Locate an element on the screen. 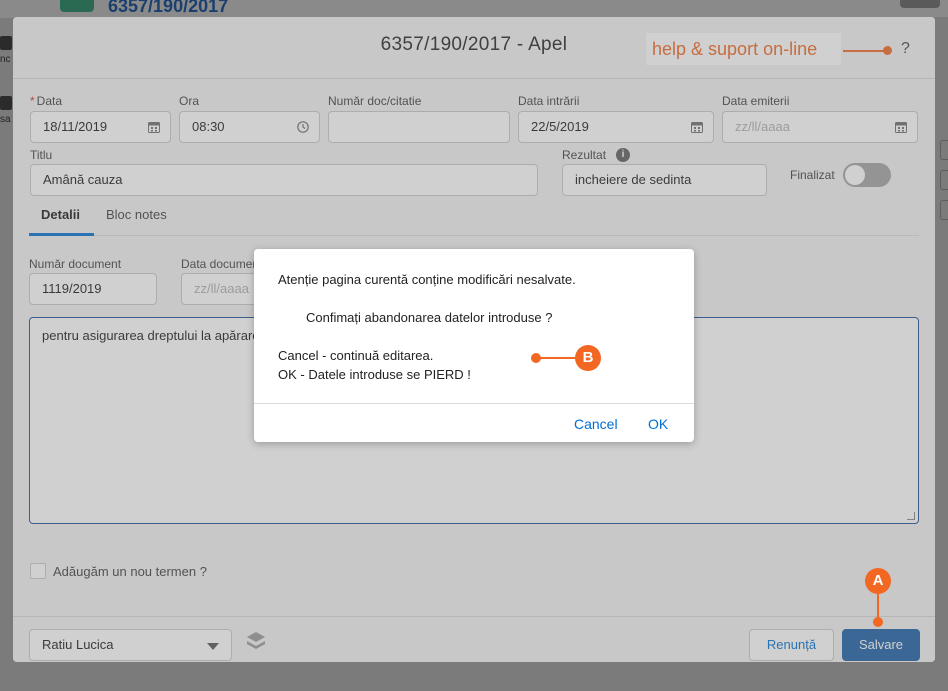 The image size is (948, 691). dialog-cancel-hint: Cancel - continuă editarea. is located at coordinates (356, 355).